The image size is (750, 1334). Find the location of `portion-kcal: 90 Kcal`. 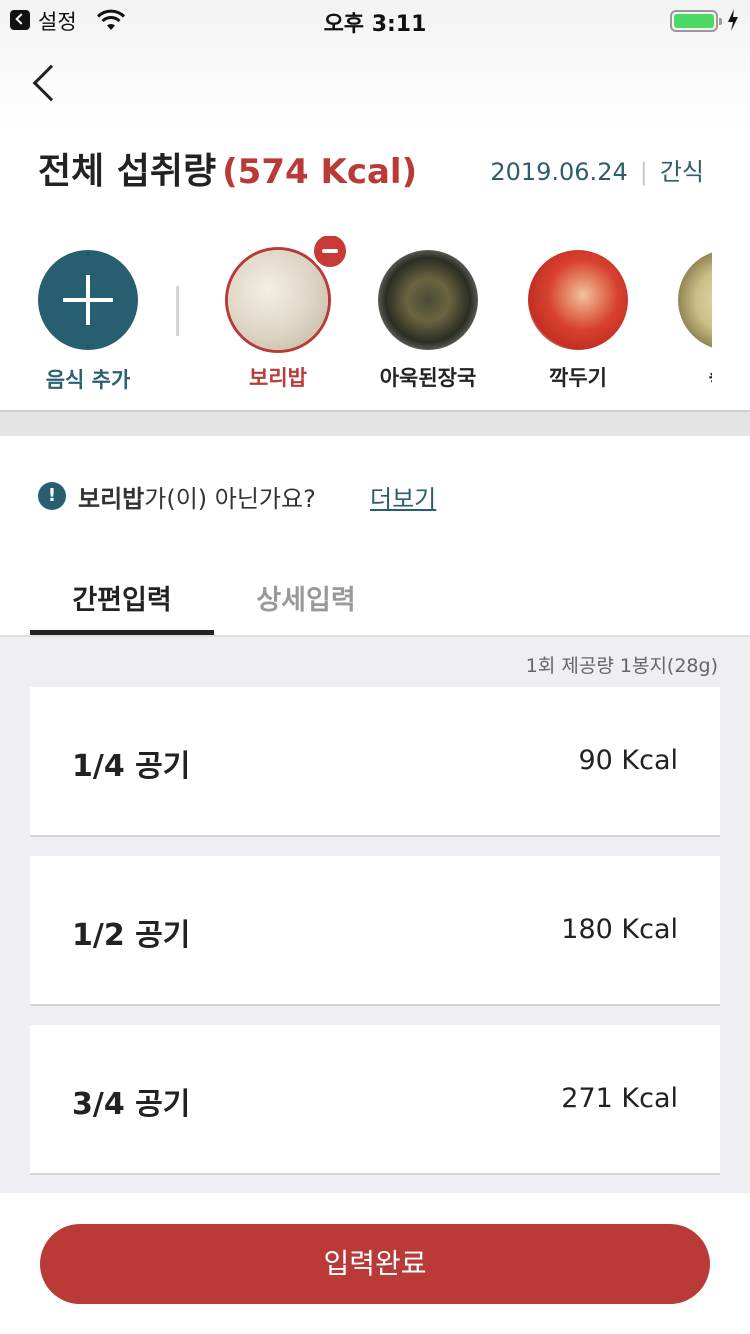

portion-kcal: 90 Kcal is located at coordinates (628, 760).